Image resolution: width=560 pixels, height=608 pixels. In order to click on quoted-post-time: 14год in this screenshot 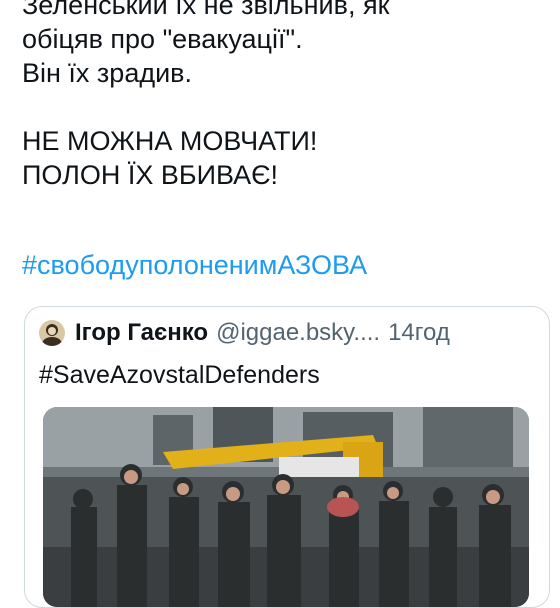, I will do `click(419, 333)`.